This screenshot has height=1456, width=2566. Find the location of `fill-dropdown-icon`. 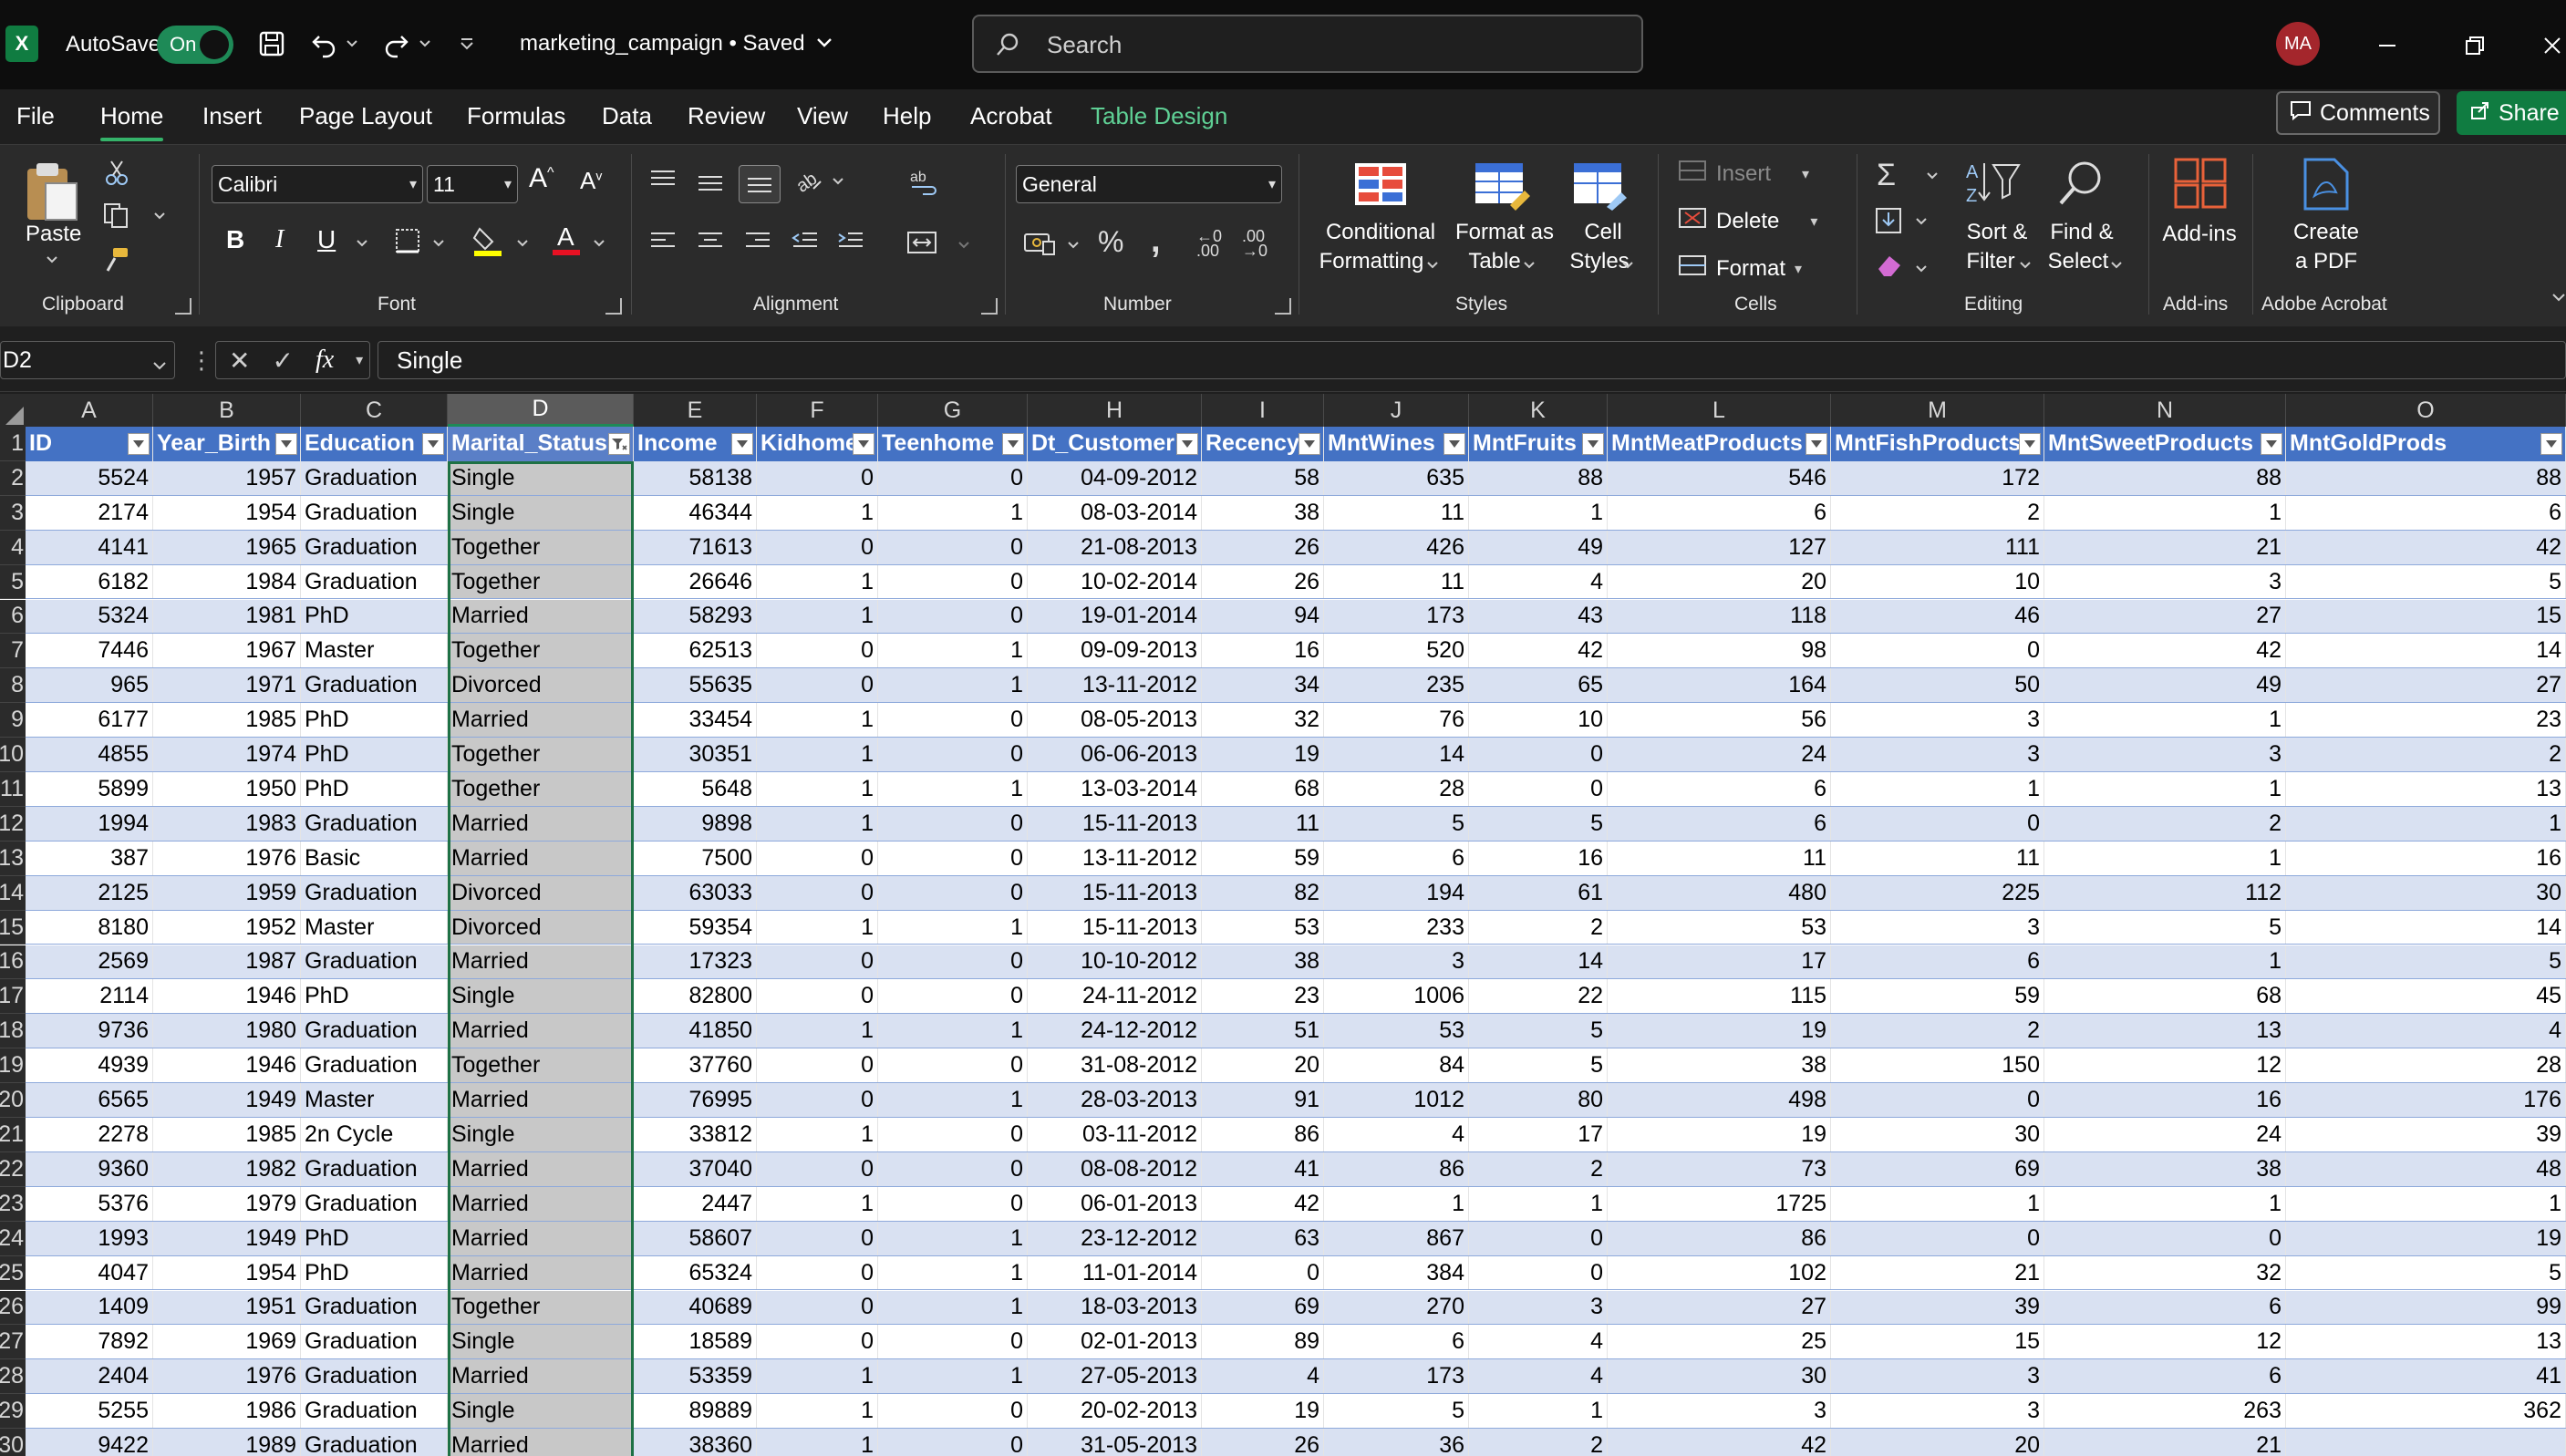

fill-dropdown-icon is located at coordinates (1921, 223).